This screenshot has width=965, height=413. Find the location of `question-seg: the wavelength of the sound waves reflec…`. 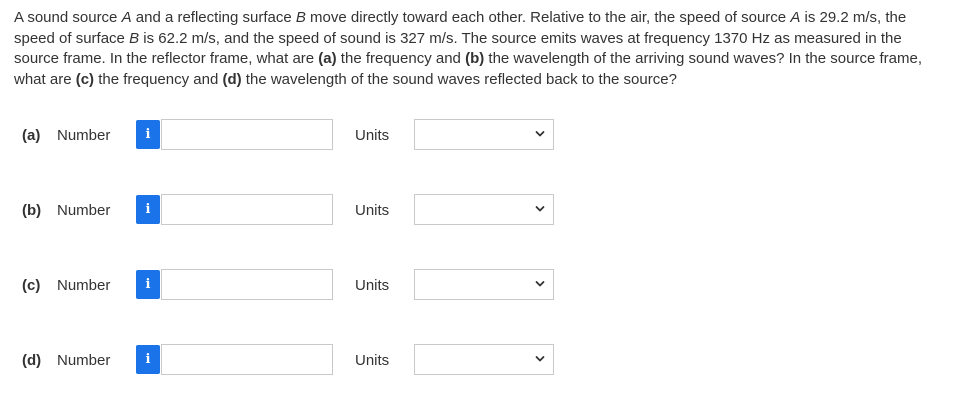

question-seg: the wavelength of the sound waves reflec… is located at coordinates (459, 79).